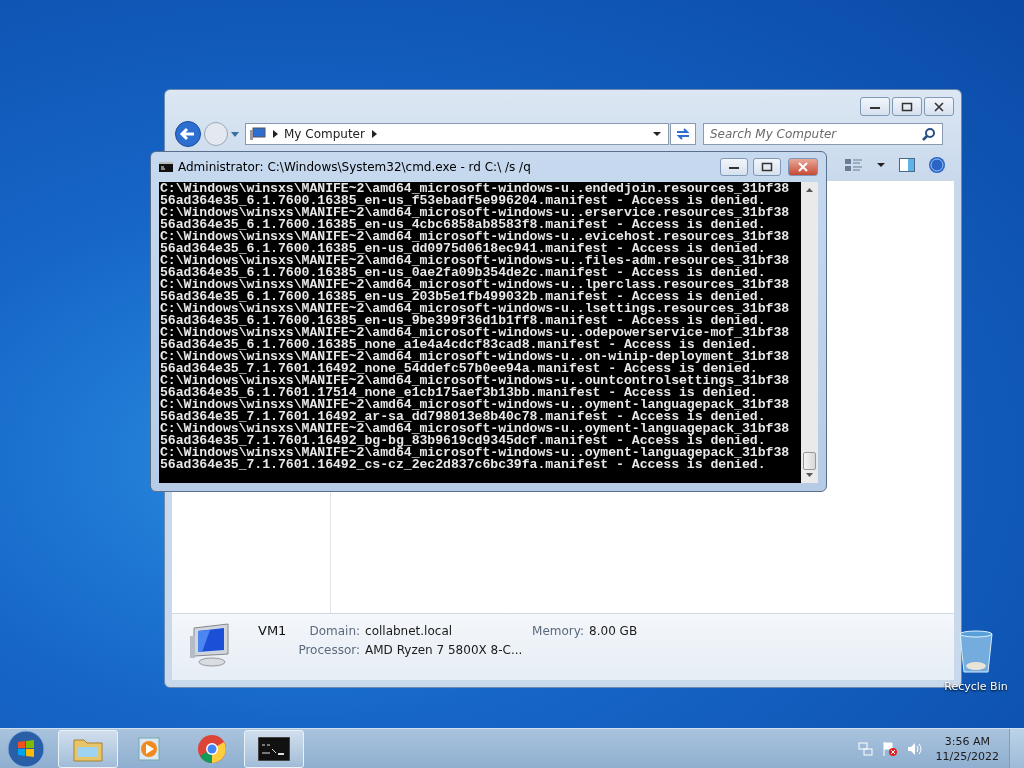  Describe the element at coordinates (929, 134) in the screenshot. I see `search-icon` at that location.